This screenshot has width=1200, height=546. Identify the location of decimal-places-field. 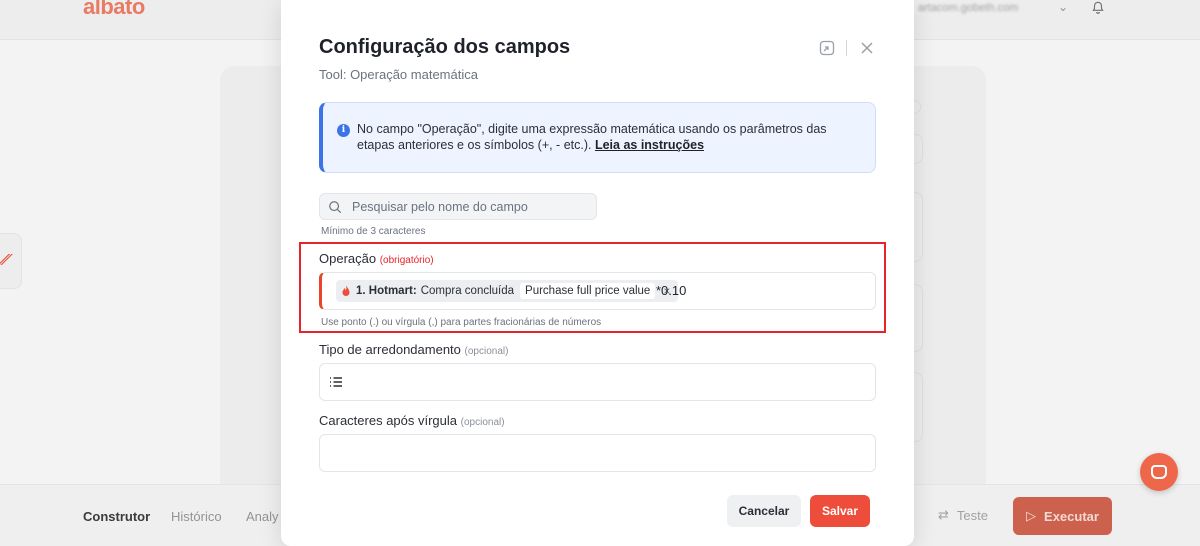
(597, 453).